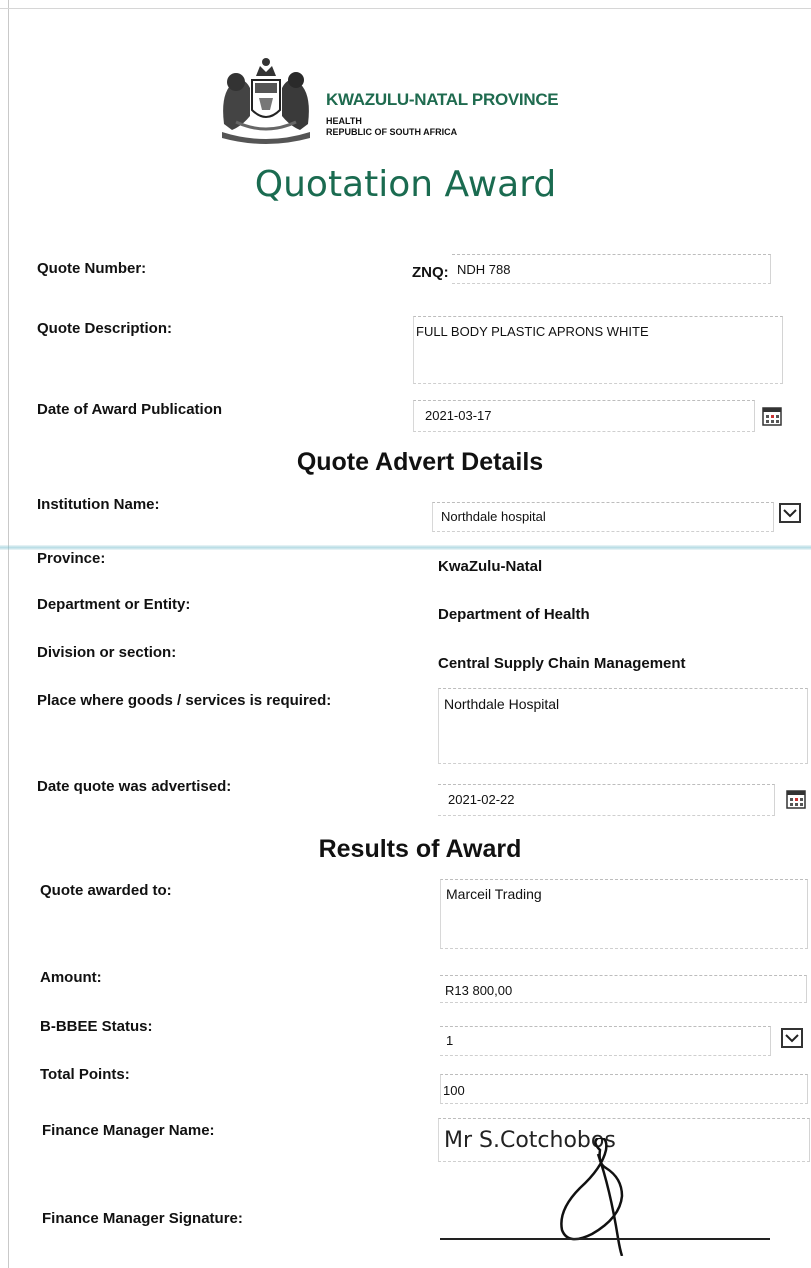  Describe the element at coordinates (481, 799) in the screenshot. I see `advertised-date-value: 2021-02-22` at that location.